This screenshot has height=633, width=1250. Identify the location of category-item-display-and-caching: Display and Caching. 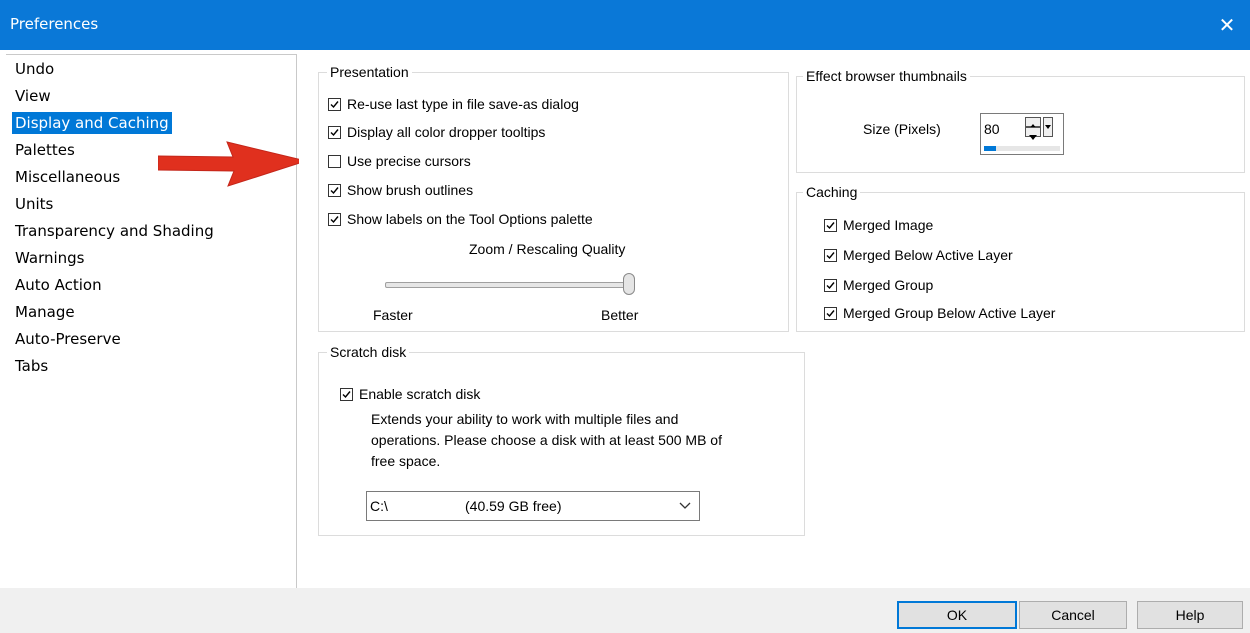
(92, 123).